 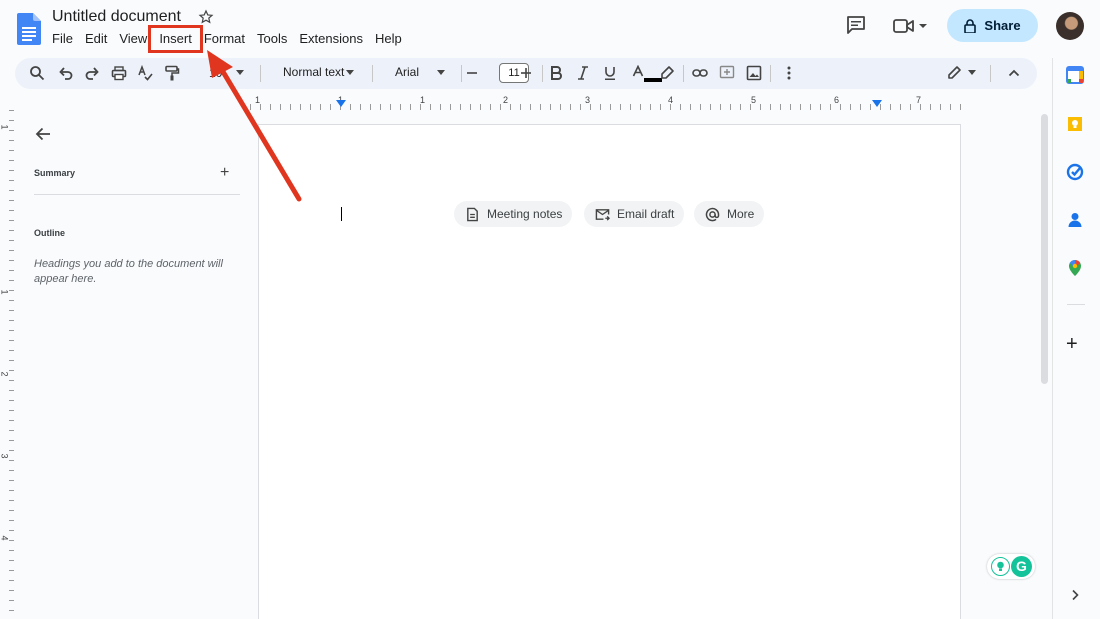 What do you see at coordinates (610, 73) in the screenshot?
I see `underline-icon` at bounding box center [610, 73].